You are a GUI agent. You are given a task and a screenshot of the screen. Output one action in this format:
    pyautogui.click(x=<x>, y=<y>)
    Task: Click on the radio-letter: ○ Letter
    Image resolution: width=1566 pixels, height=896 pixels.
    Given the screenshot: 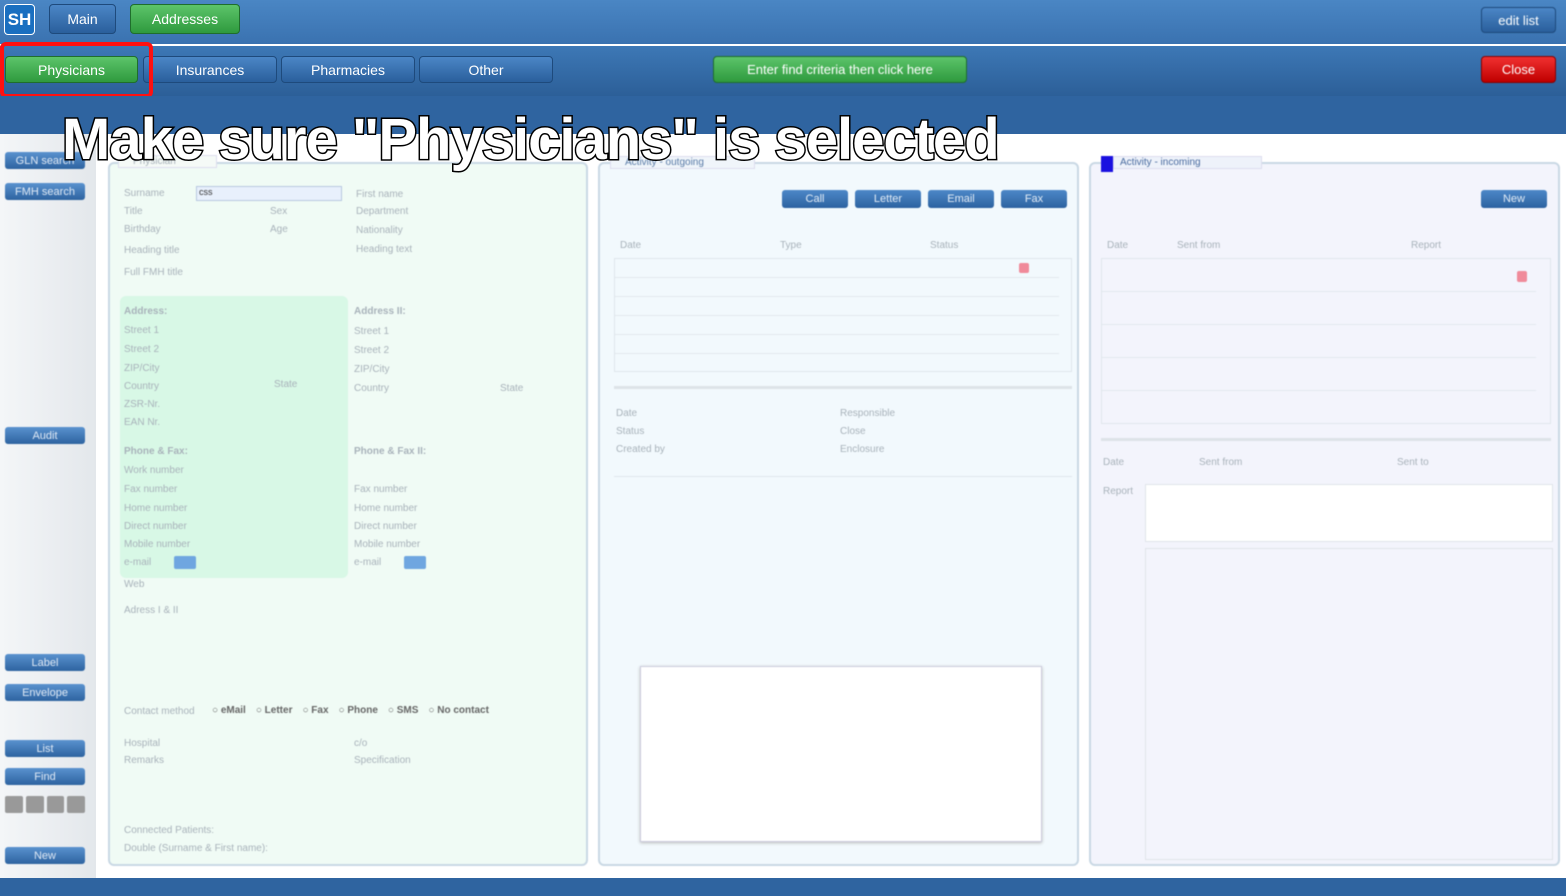 What is the action you would take?
    pyautogui.click(x=274, y=710)
    